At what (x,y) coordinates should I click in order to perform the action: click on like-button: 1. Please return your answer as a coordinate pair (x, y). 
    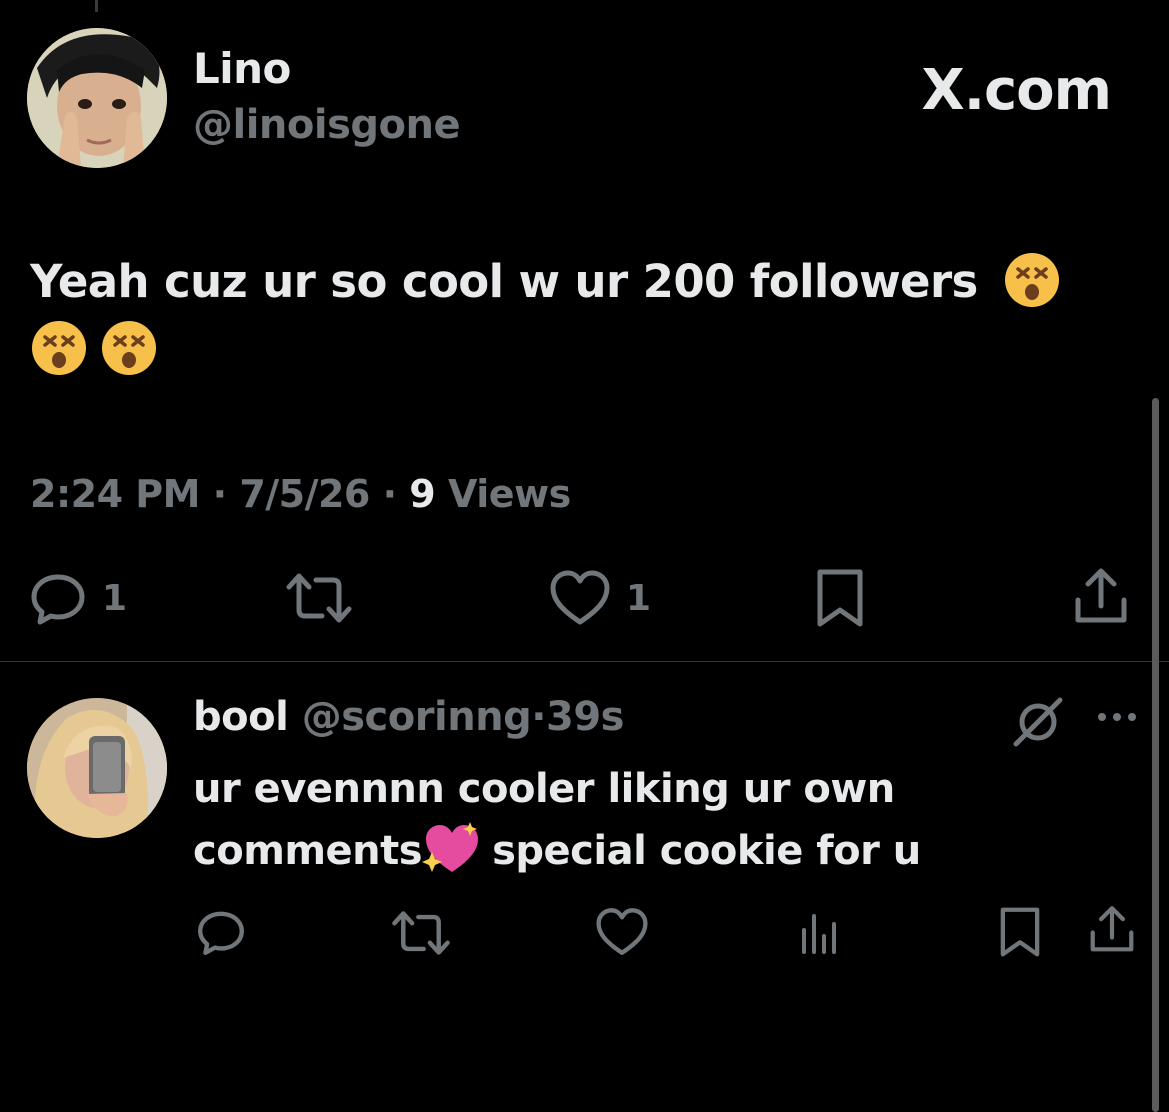
    Looking at the image, I should click on (599, 598).